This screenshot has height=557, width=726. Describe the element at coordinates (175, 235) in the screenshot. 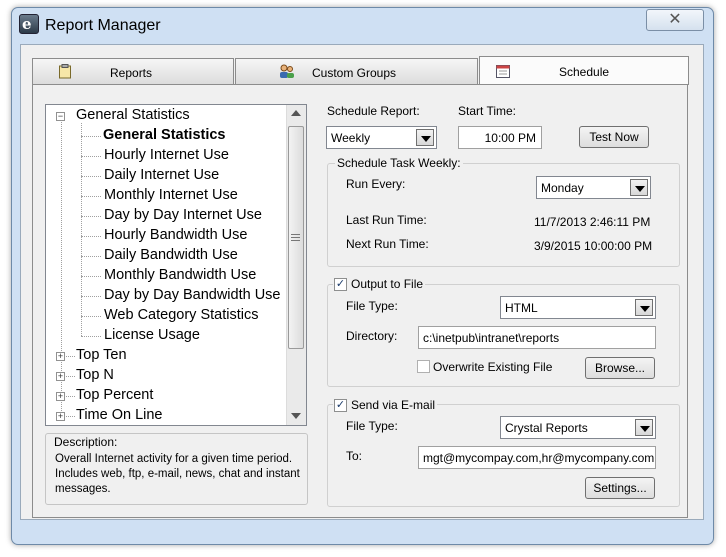

I see `tree-item-hourly-bandwidth-use: Hourly Bandwidth Use` at that location.